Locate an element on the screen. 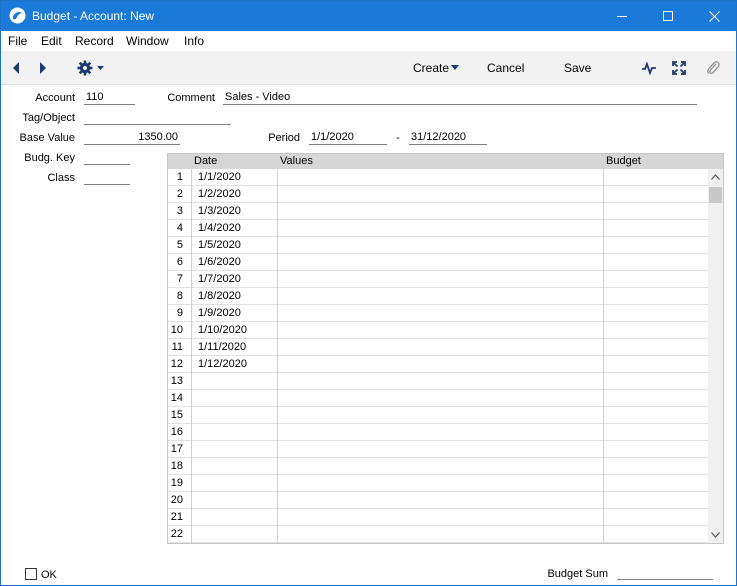 Image resolution: width=737 pixels, height=586 pixels. table-row: 15 is located at coordinates (438, 415).